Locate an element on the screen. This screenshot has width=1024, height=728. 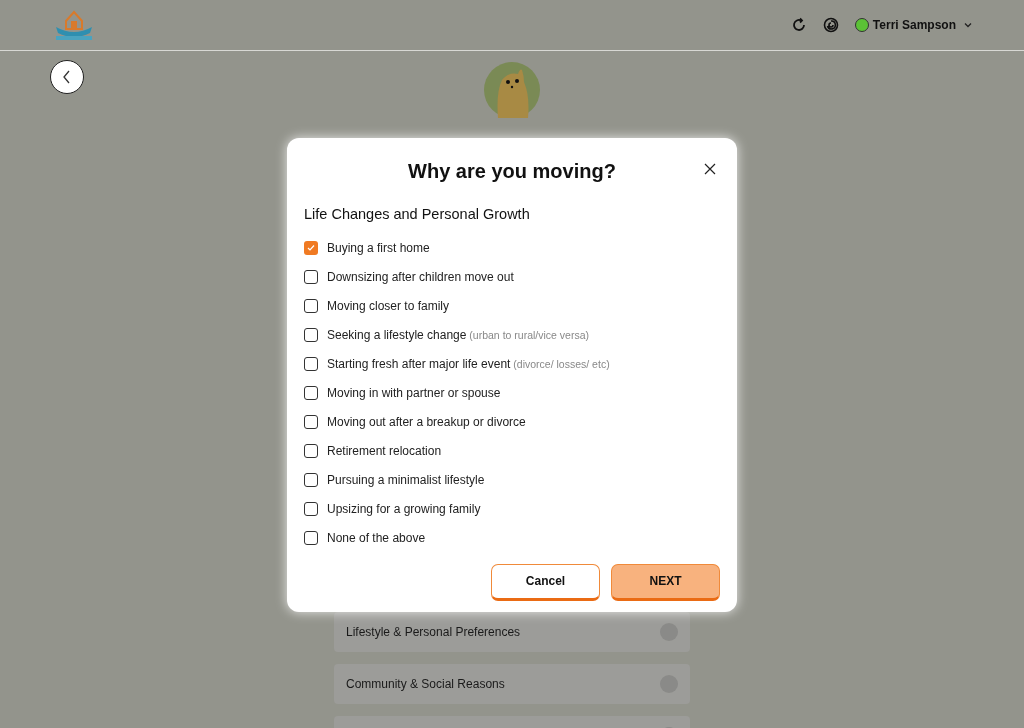
option-label: Buying a first home is located at coordinates (378, 249).